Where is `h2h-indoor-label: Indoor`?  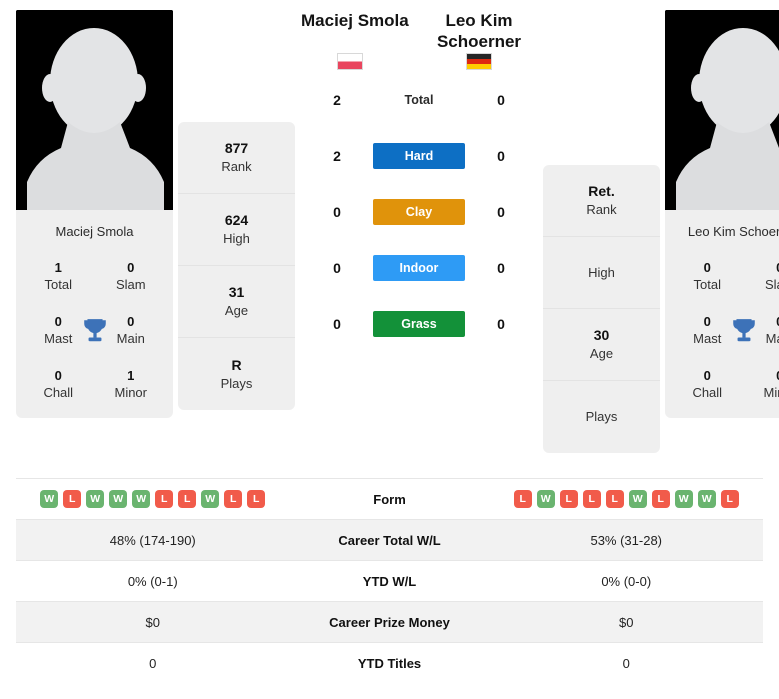
h2h-indoor-label: Indoor is located at coordinates (419, 267).